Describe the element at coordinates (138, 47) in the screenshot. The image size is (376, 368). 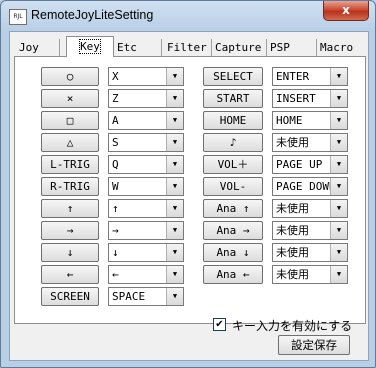
I see `tab-etc: Etc` at that location.